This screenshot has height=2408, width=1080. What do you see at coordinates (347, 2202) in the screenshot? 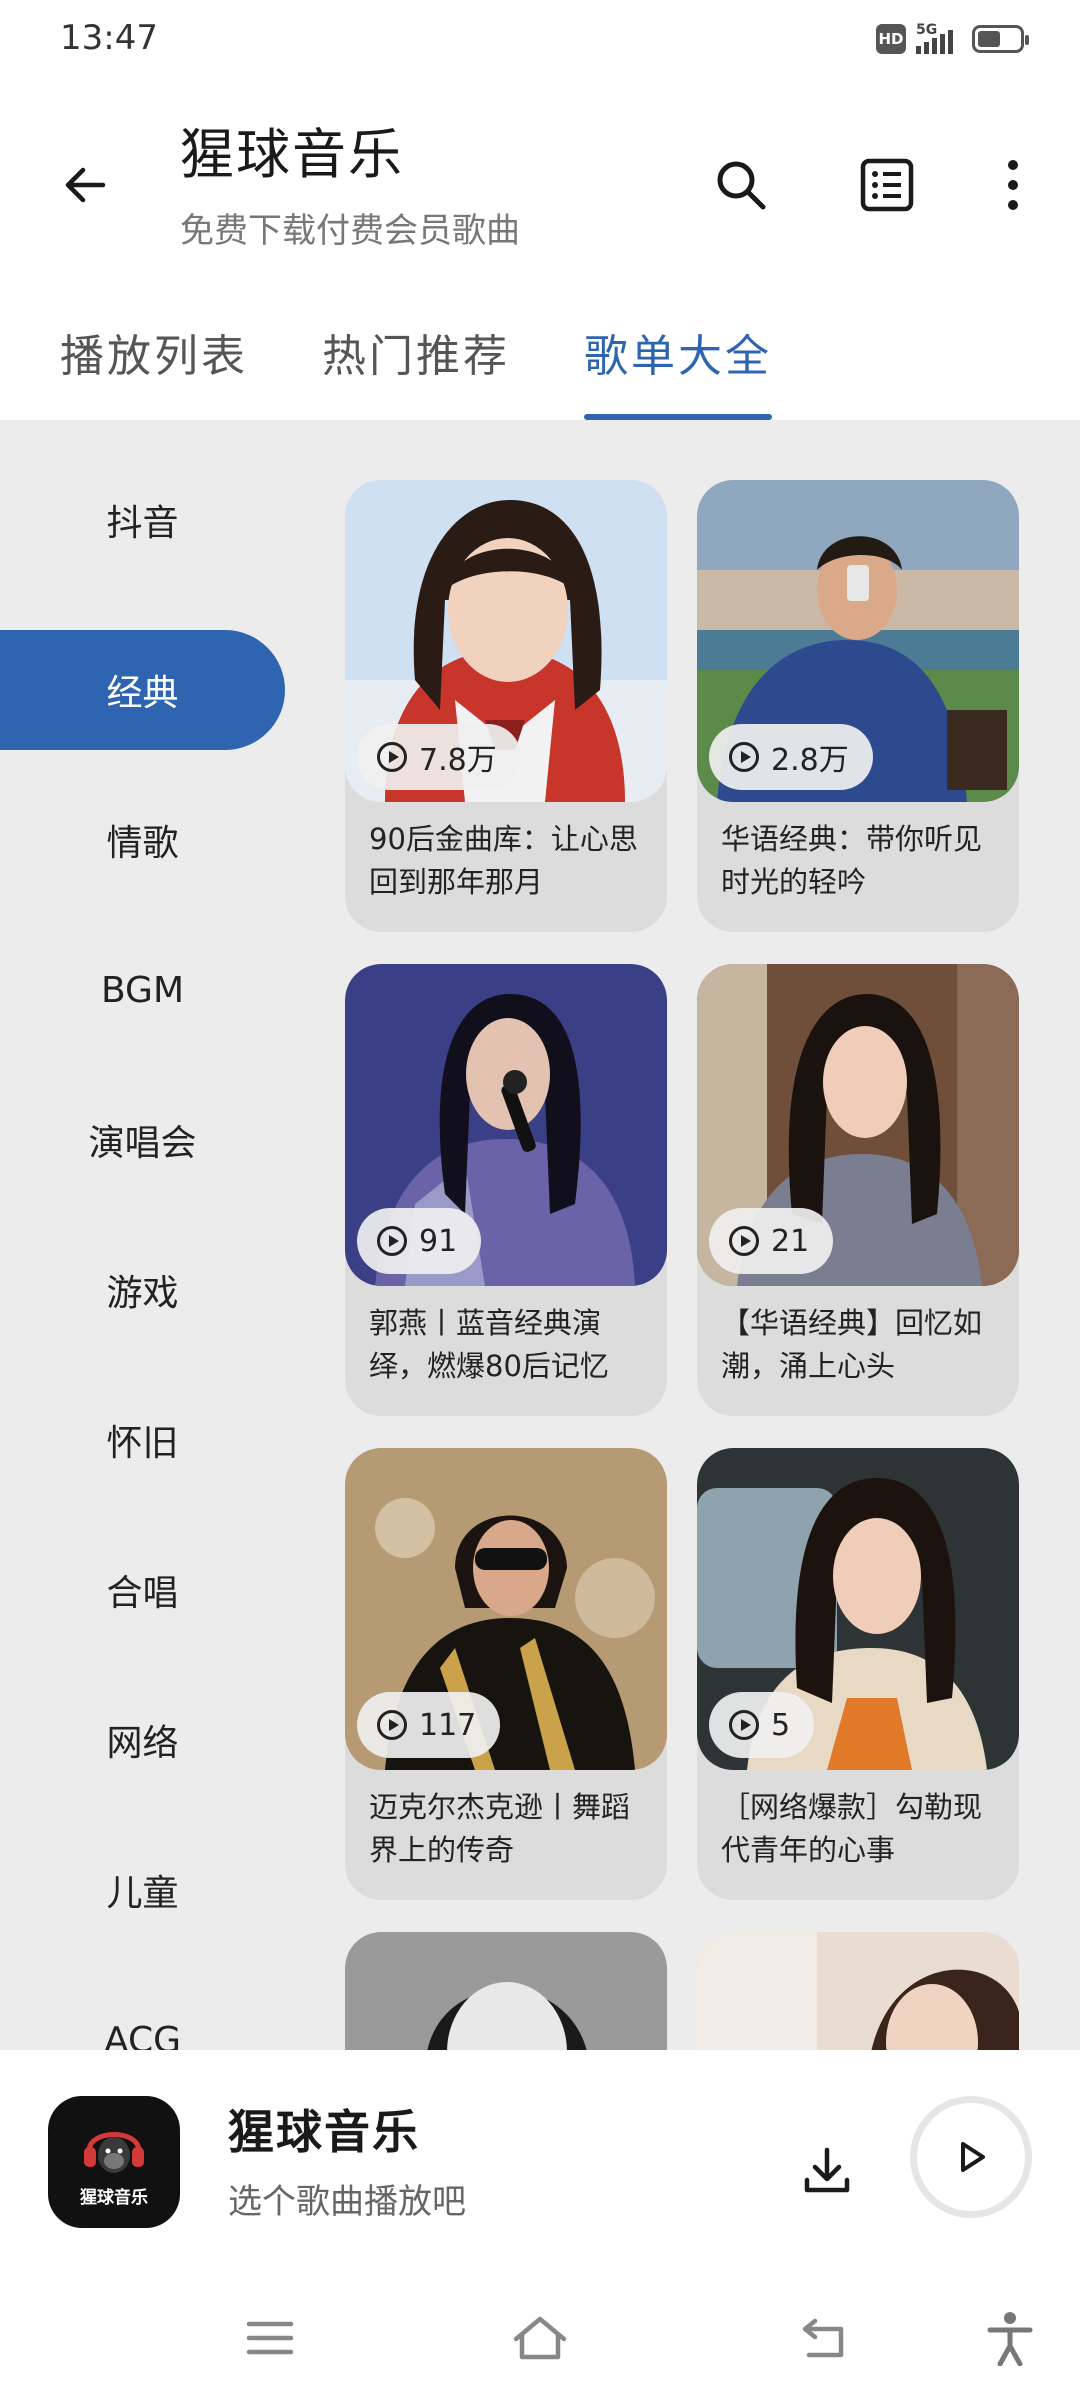
I see `player-subtitle: 选个歌曲播放吧` at bounding box center [347, 2202].